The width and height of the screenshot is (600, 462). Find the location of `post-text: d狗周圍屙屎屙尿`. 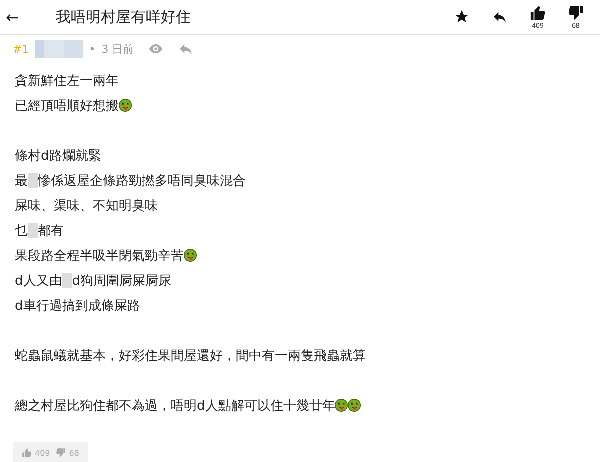

post-text: d狗周圍屙屎屙尿 is located at coordinates (122, 281).